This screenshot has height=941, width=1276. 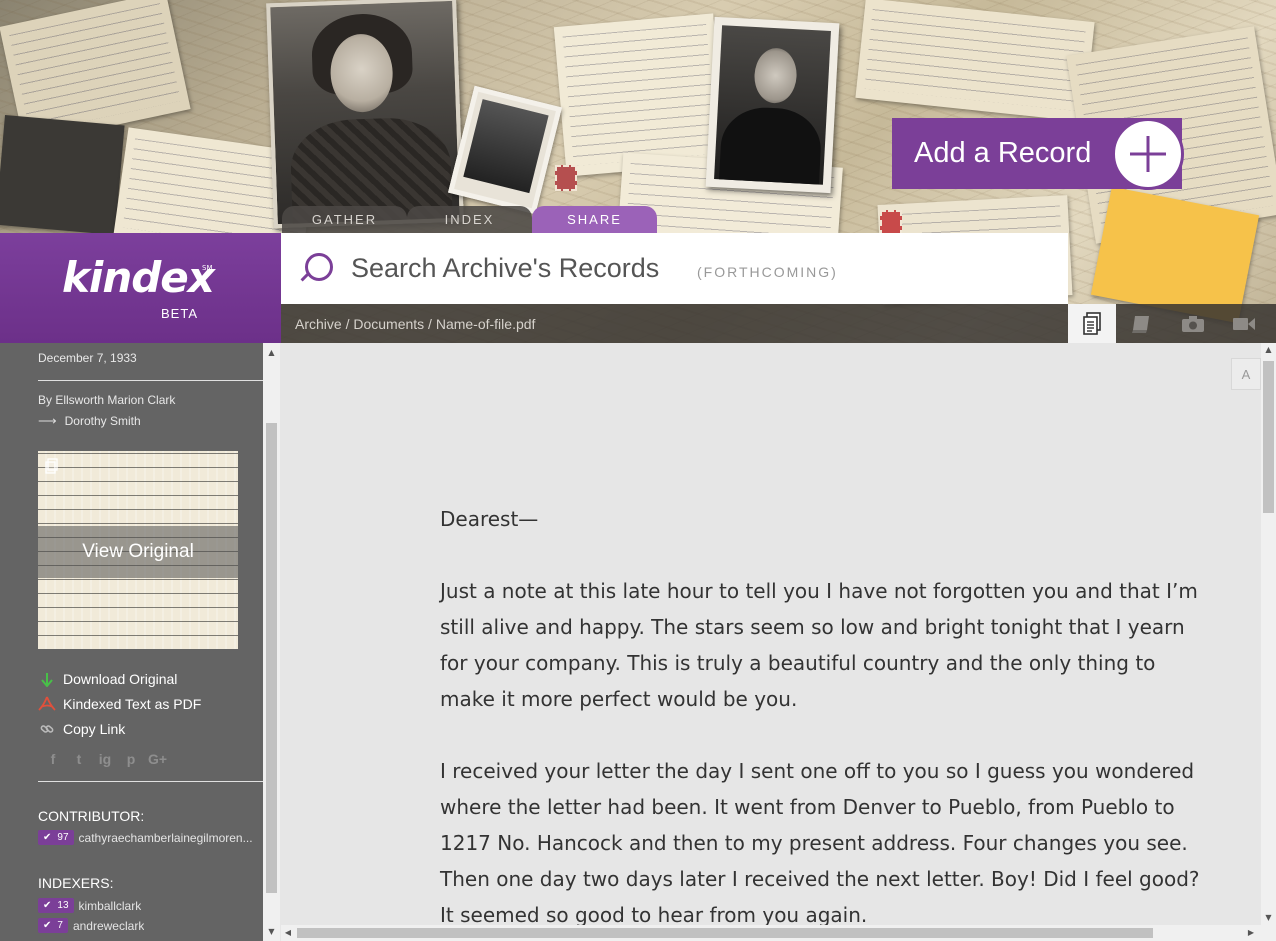 What do you see at coordinates (1246, 374) in the screenshot?
I see `font-size-button: A` at bounding box center [1246, 374].